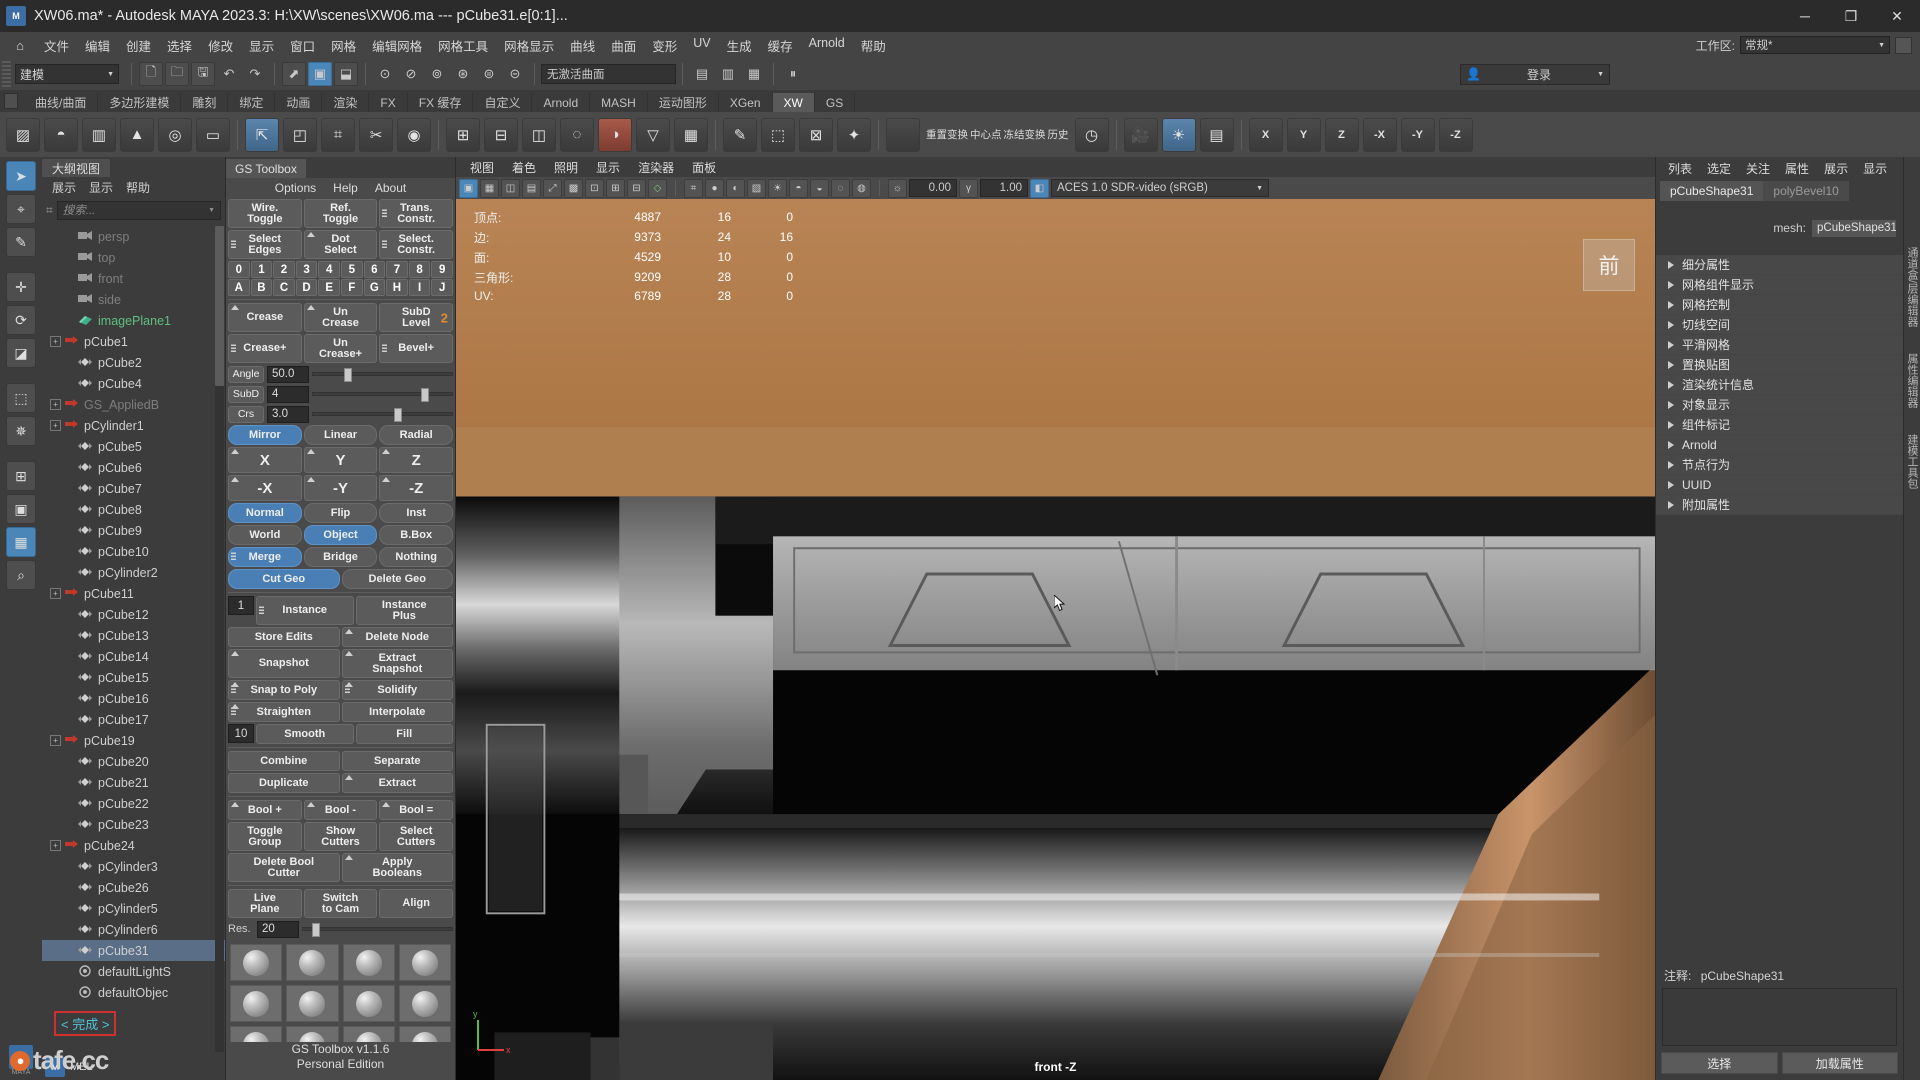 This screenshot has width=1920, height=1080. Describe the element at coordinates (1912, 461) in the screenshot. I see `vertical-tab-2: 建模工具包` at that location.